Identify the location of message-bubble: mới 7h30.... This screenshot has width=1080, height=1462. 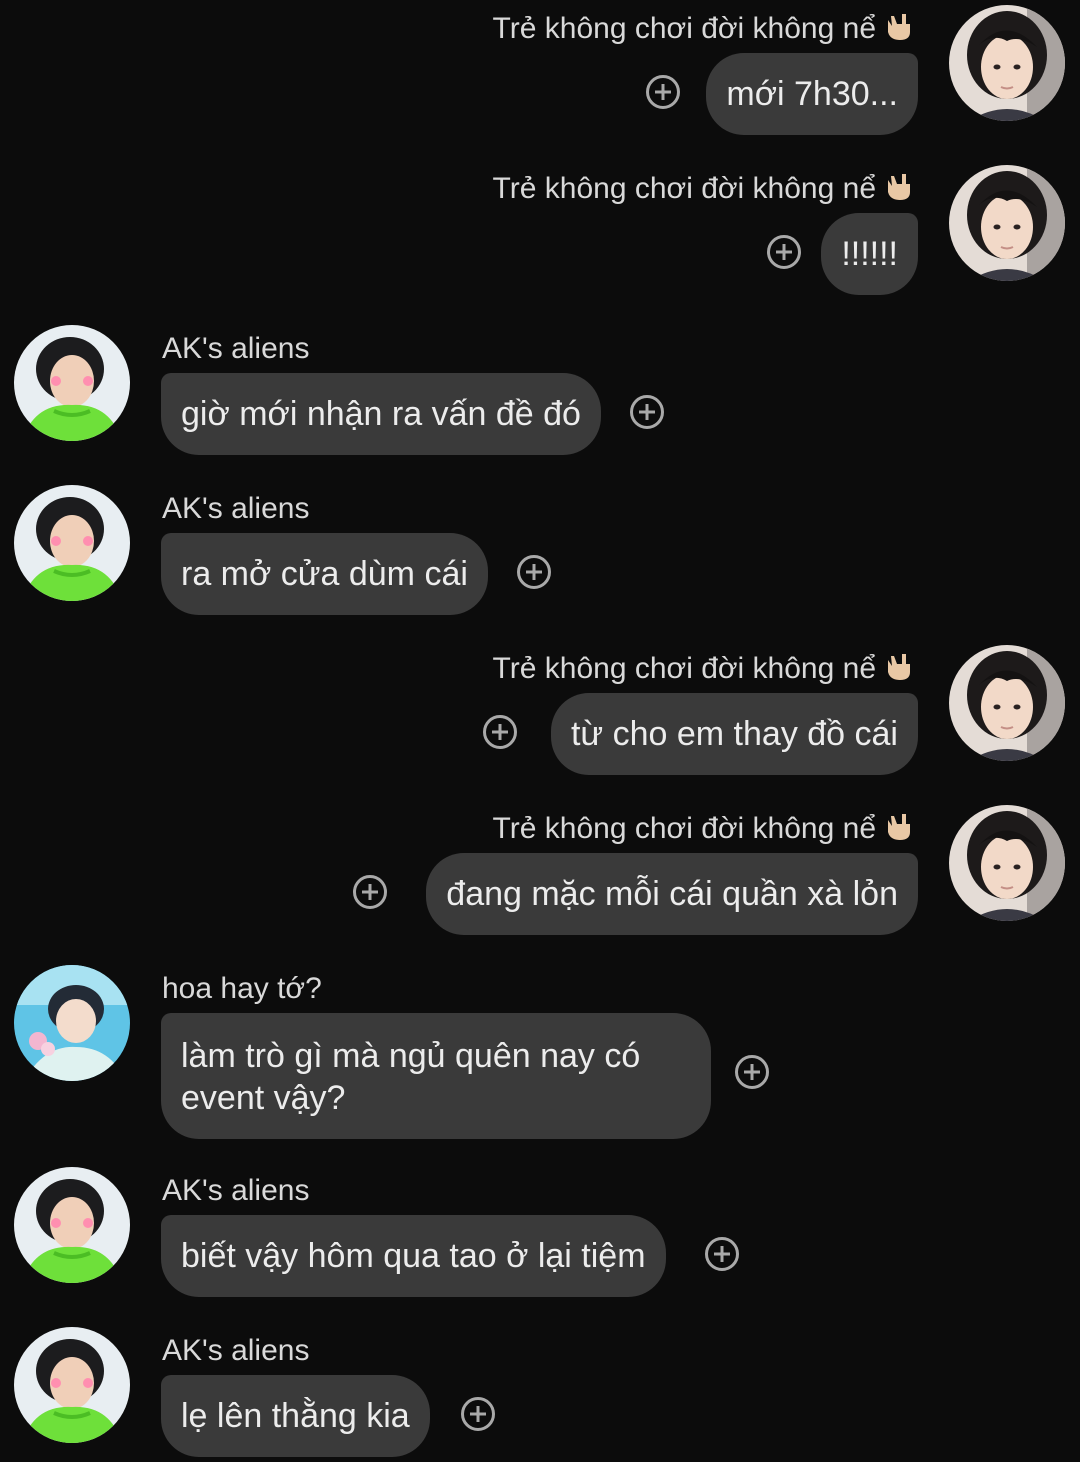
(812, 94).